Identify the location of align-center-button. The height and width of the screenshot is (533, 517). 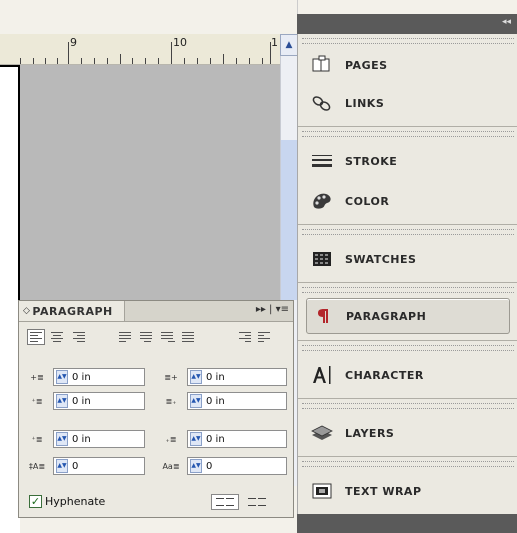
(57, 337).